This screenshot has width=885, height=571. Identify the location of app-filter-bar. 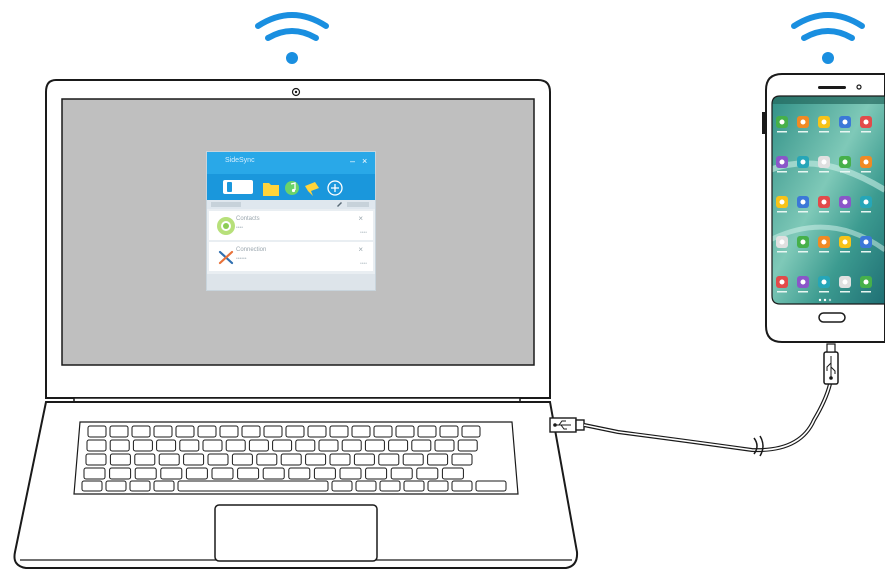
(291, 204).